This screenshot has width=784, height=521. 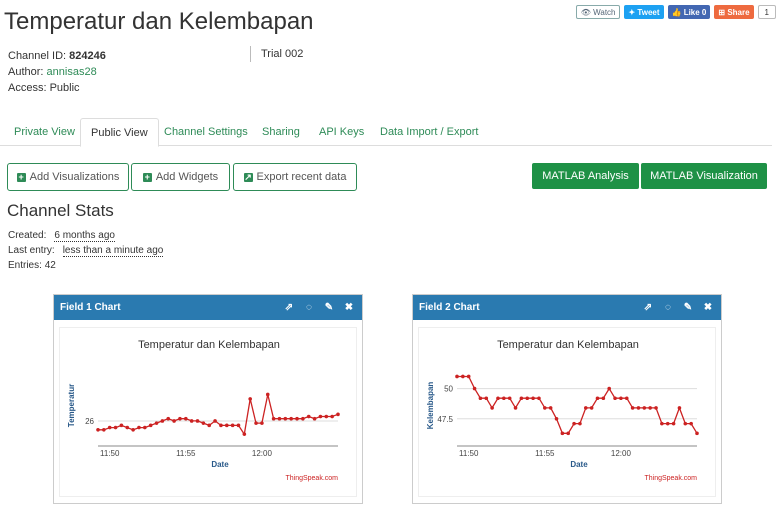 What do you see at coordinates (311, 478) in the screenshot?
I see `chart-credit: ThingSpeak.com` at bounding box center [311, 478].